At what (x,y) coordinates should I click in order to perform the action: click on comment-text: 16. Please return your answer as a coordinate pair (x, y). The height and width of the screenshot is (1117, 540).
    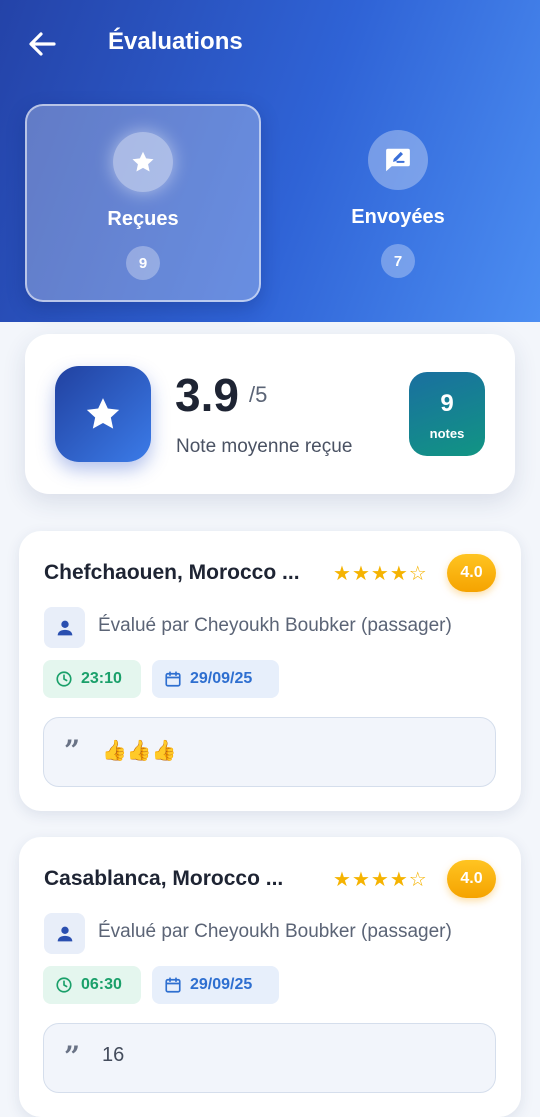
    Looking at the image, I should click on (113, 1055).